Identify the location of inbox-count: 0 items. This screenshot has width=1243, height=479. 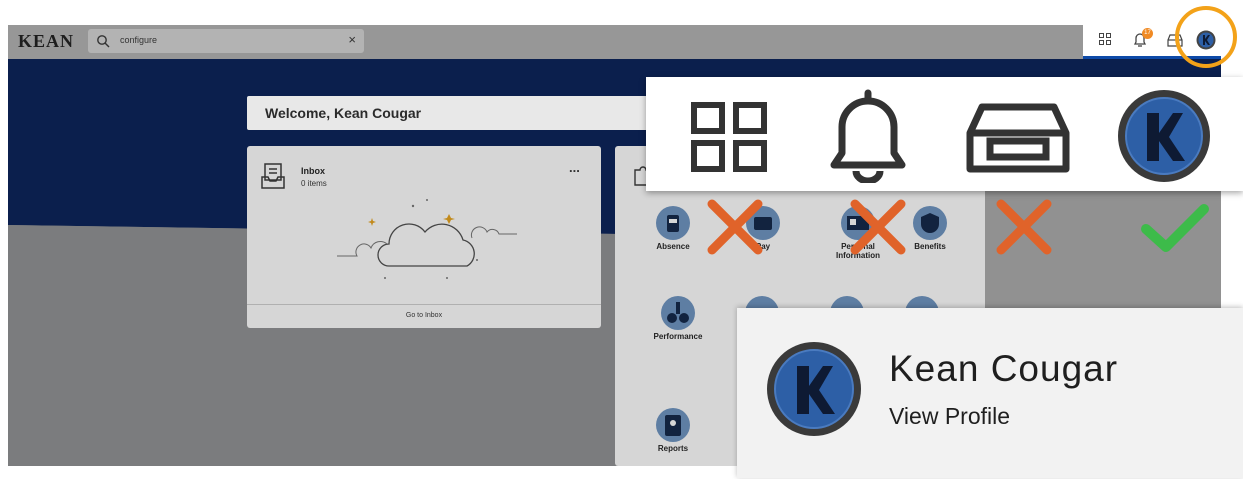
(314, 183).